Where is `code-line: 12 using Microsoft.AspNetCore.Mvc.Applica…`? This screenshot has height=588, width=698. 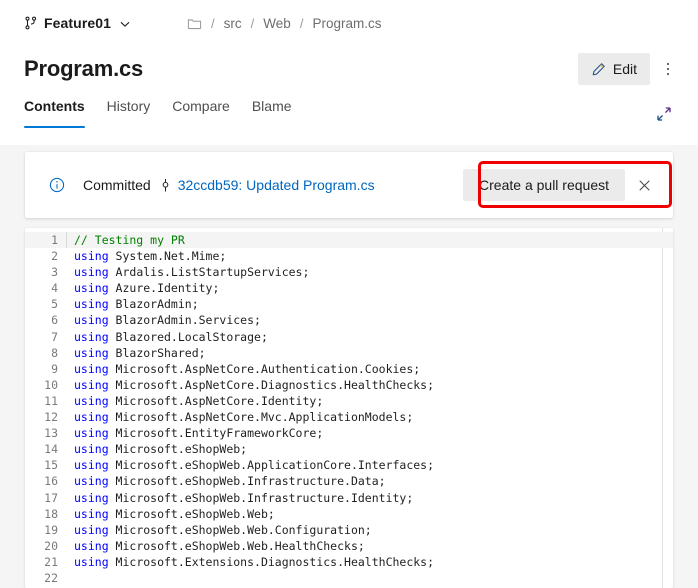 code-line: 12 using Microsoft.AspNetCore.Mvc.Applica… is located at coordinates (349, 417).